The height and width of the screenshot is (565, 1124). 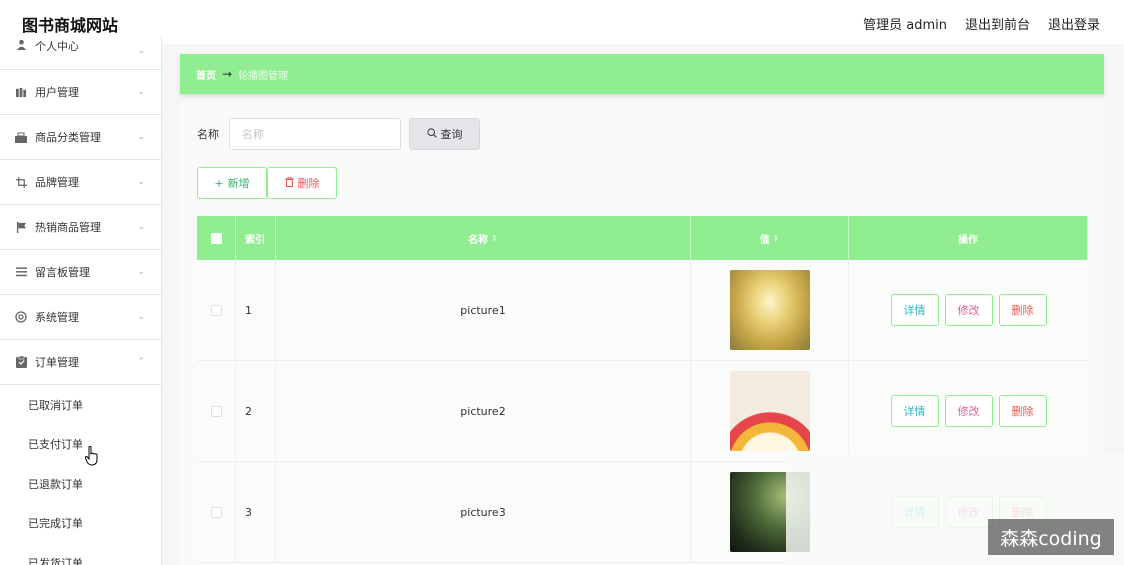 What do you see at coordinates (62, 272) in the screenshot?
I see `sidebar-item-label: 留言板管理` at bounding box center [62, 272].